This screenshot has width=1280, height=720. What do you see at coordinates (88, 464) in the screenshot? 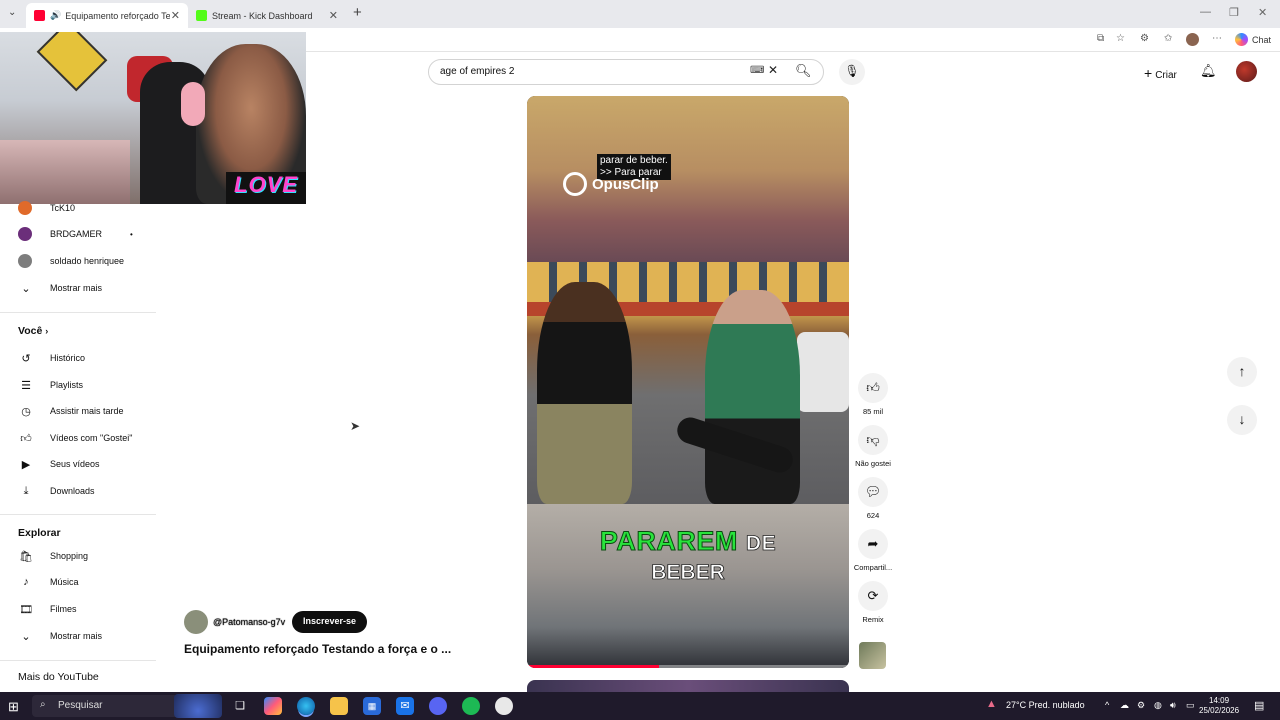
I see `sidebar-item-your-videos: ▶ Seus vídeos` at bounding box center [88, 464].